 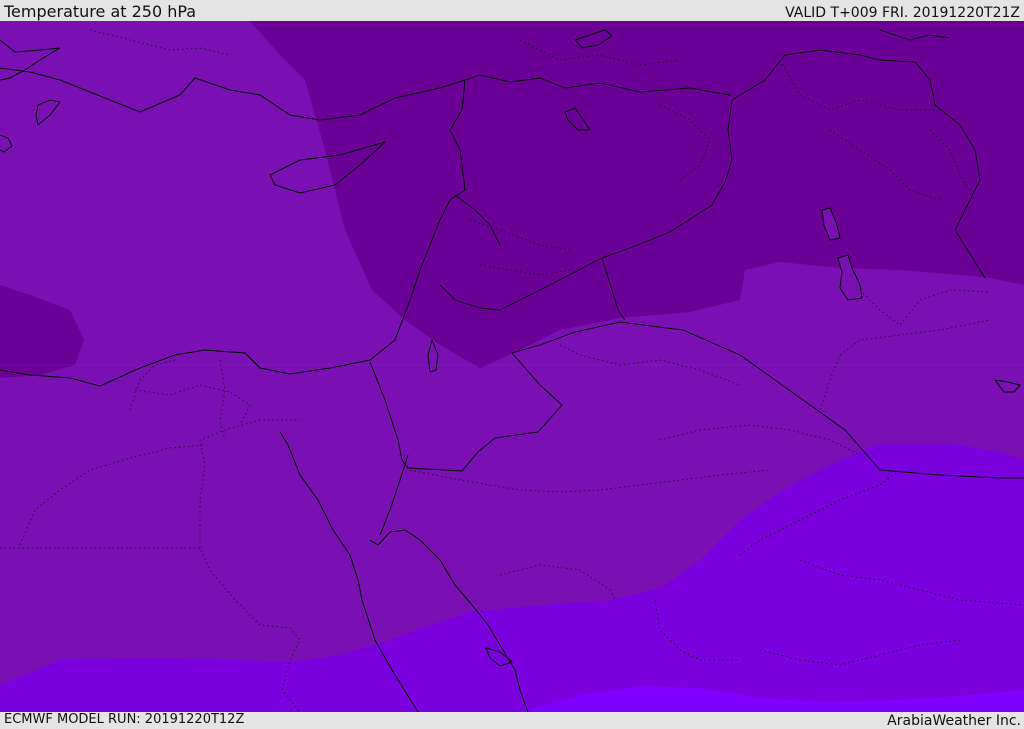 I want to click on valid-time: VALID T+009 FRI. 20191220T21Z, so click(x=902, y=13).